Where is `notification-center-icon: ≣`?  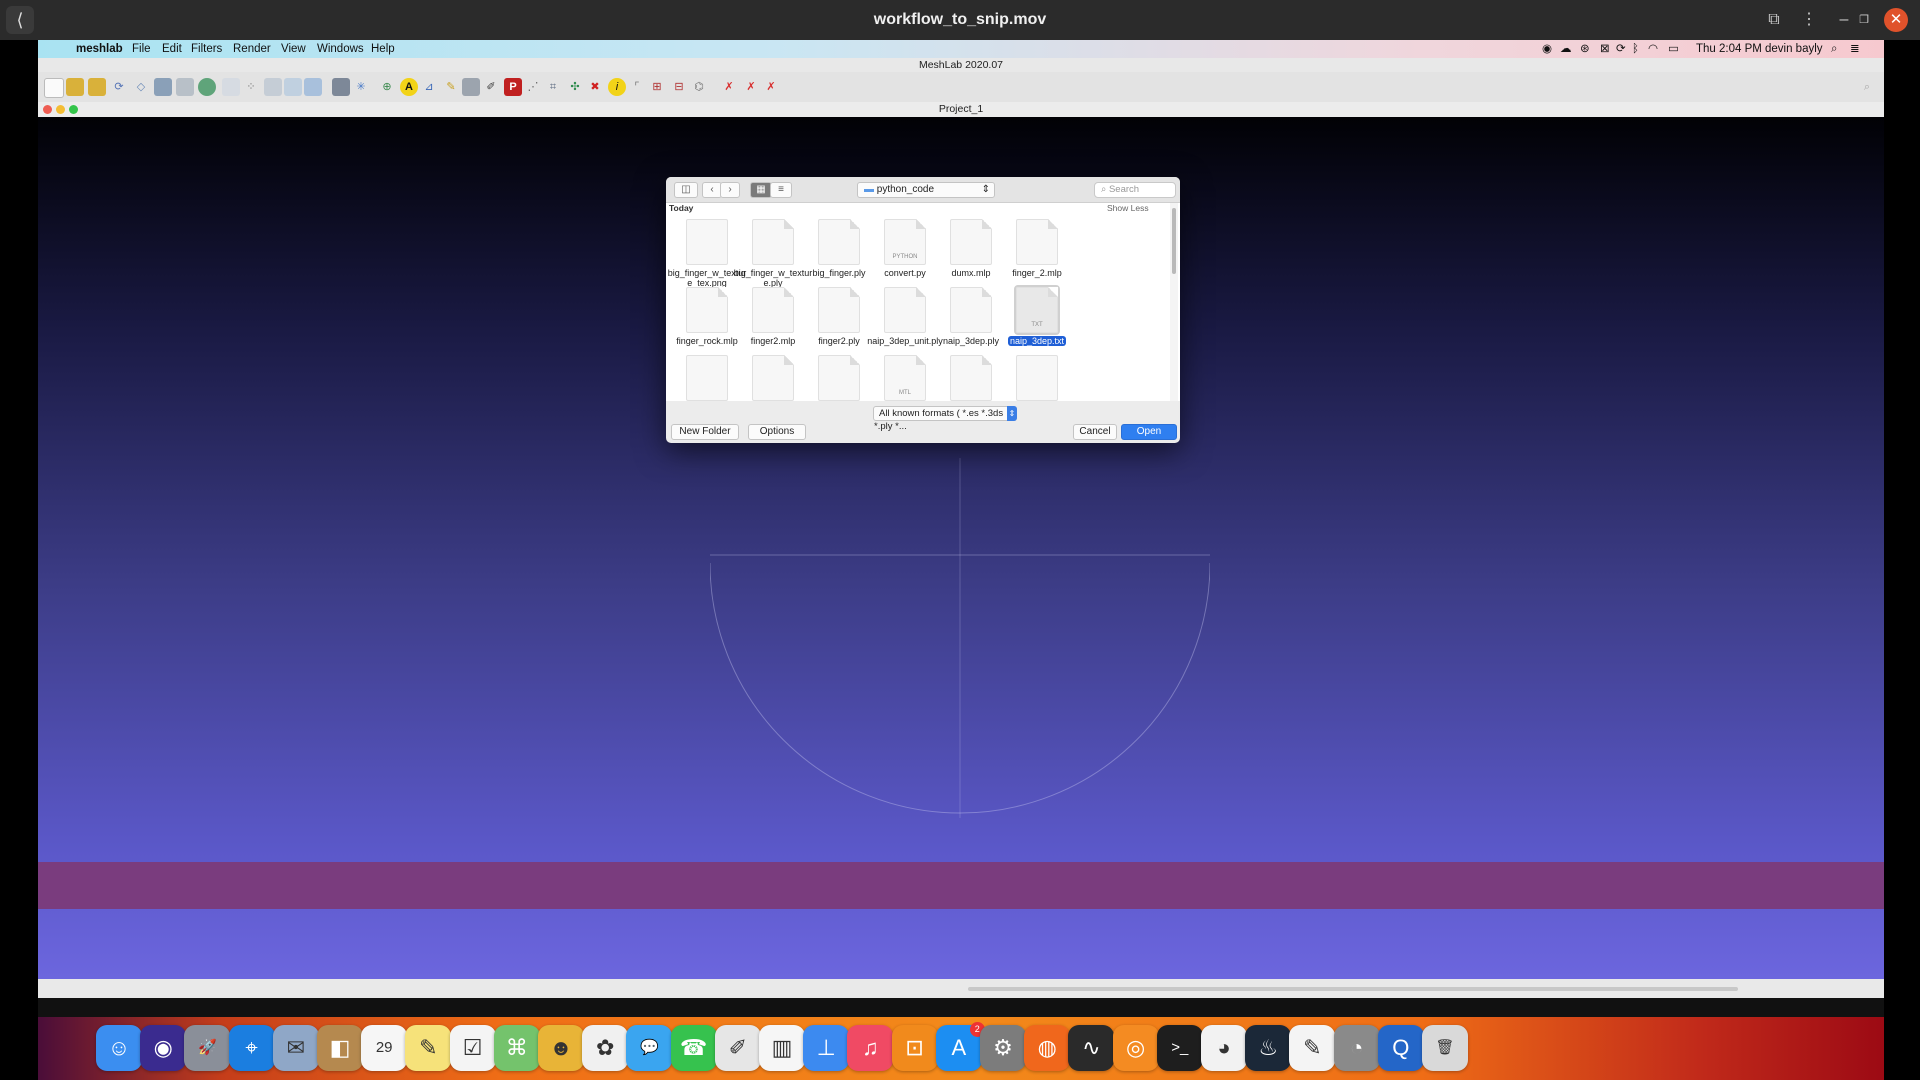
notification-center-icon: ≣ is located at coordinates (1855, 49).